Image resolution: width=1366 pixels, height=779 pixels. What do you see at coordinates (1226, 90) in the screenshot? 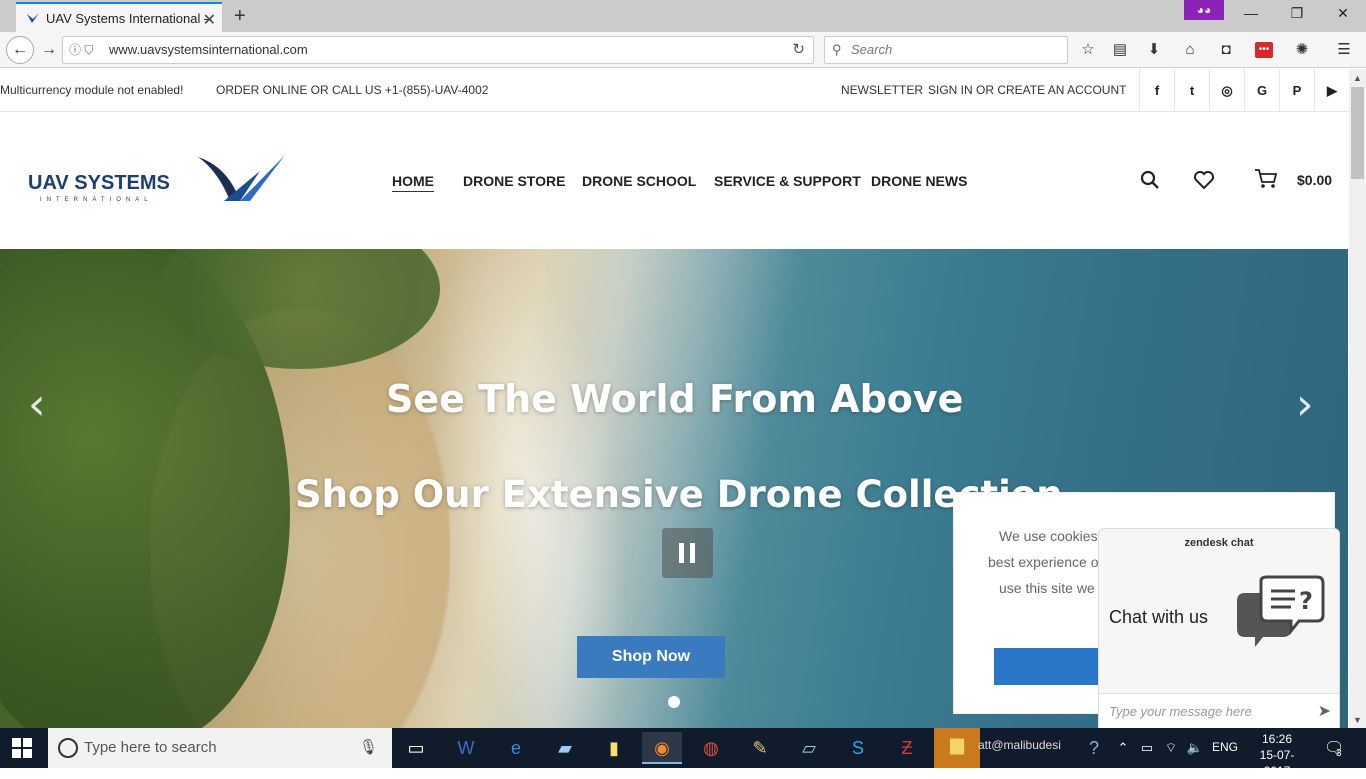
I see `instagram-icon: ◎` at bounding box center [1226, 90].